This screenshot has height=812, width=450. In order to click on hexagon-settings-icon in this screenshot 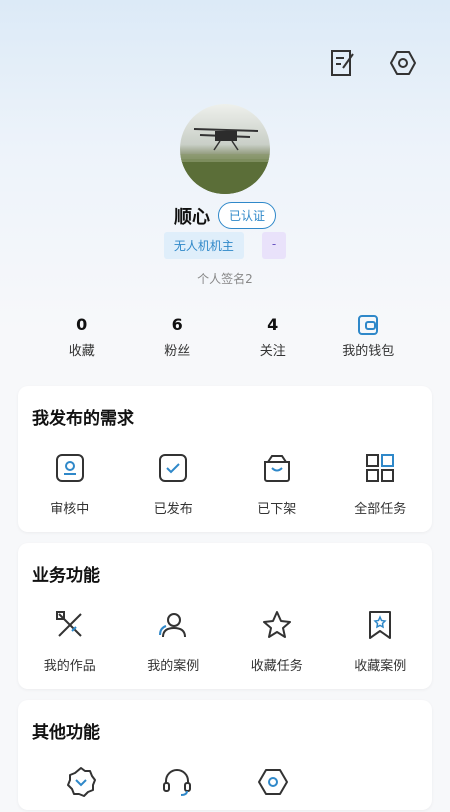, I will do `click(273, 782)`.